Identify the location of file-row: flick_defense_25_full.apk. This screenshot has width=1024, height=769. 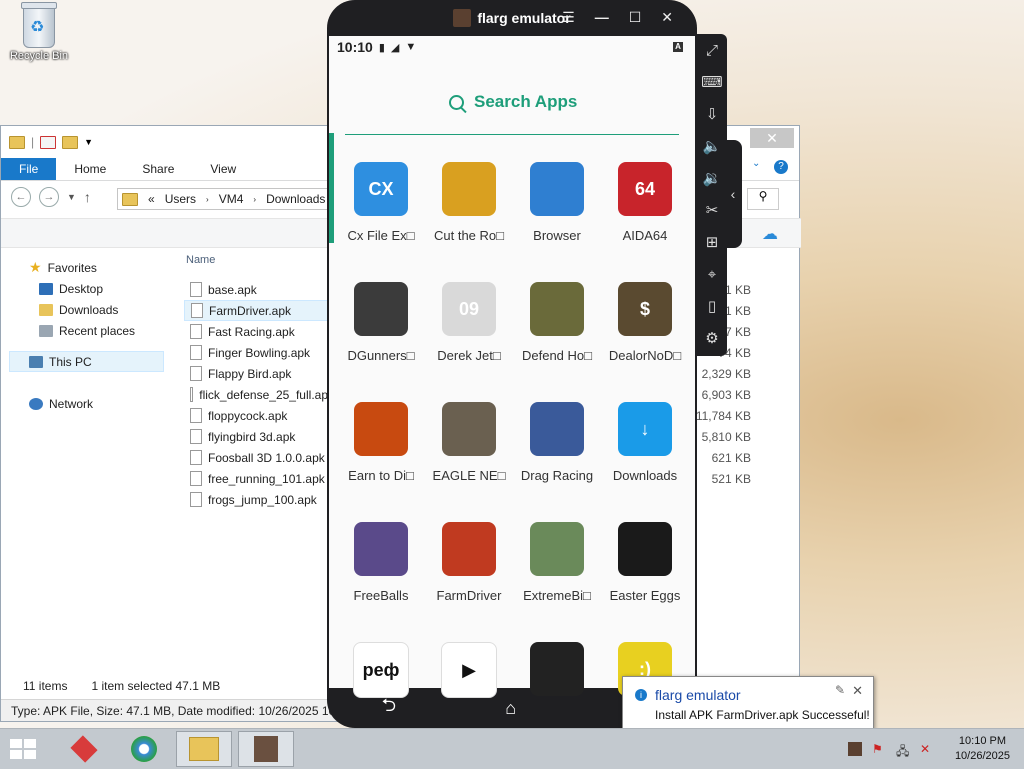
(259, 394).